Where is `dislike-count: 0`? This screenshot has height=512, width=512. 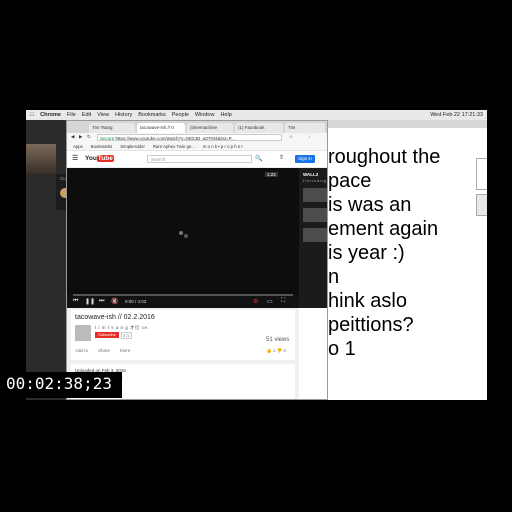
dislike-count: 0 is located at coordinates (285, 350).